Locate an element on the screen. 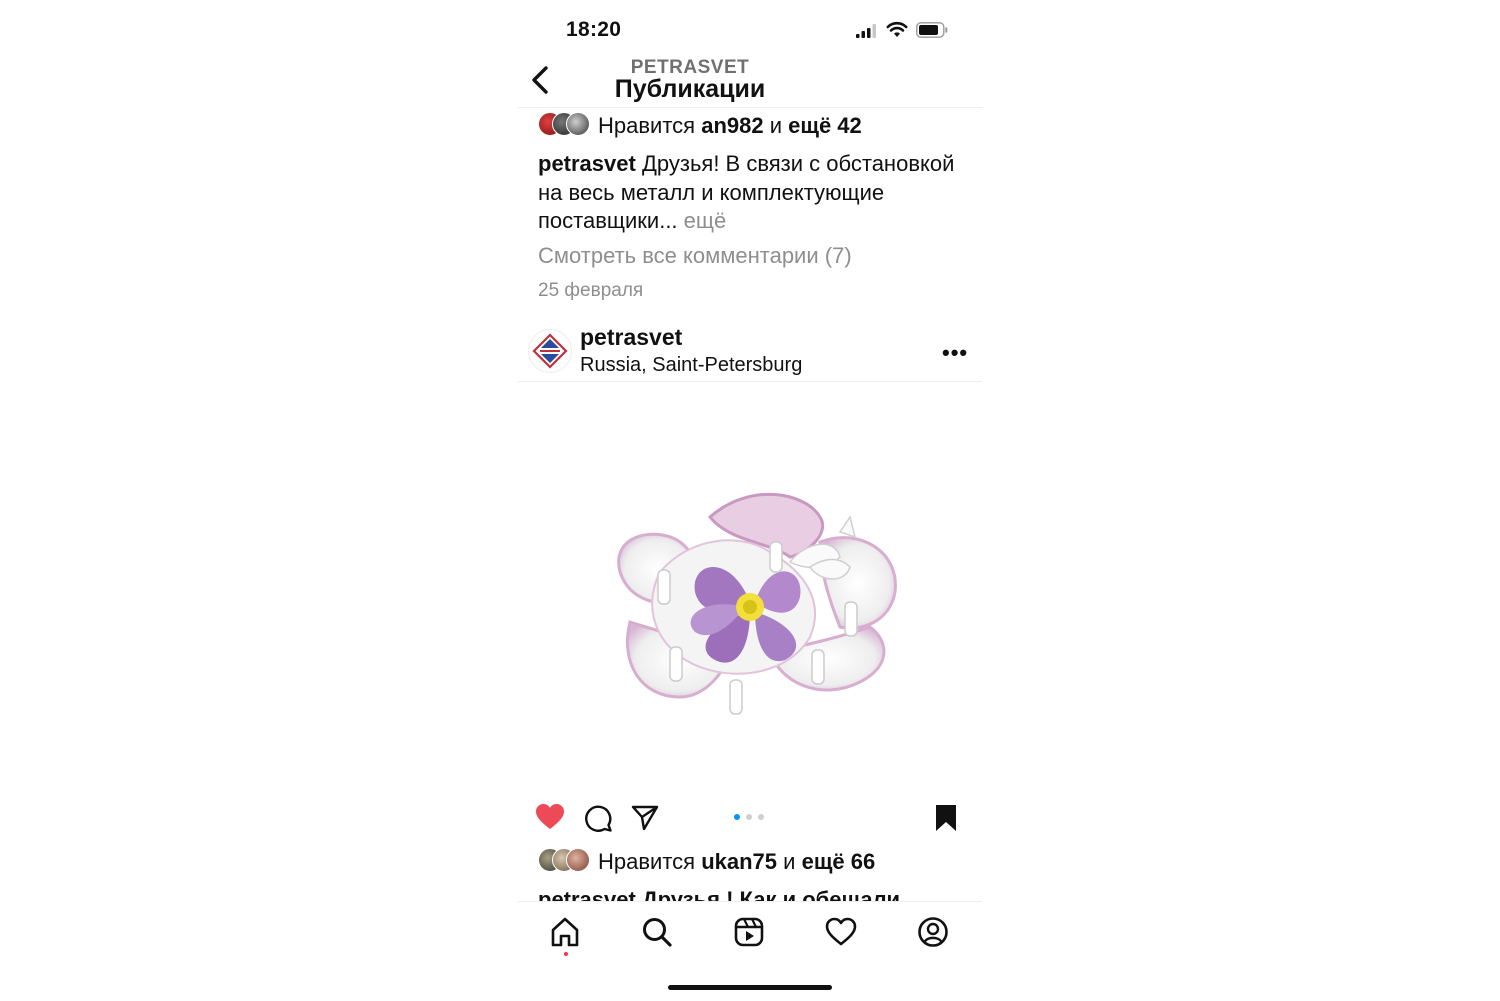 The height and width of the screenshot is (1001, 1500). bookmark-filled-icon is located at coordinates (946, 818).